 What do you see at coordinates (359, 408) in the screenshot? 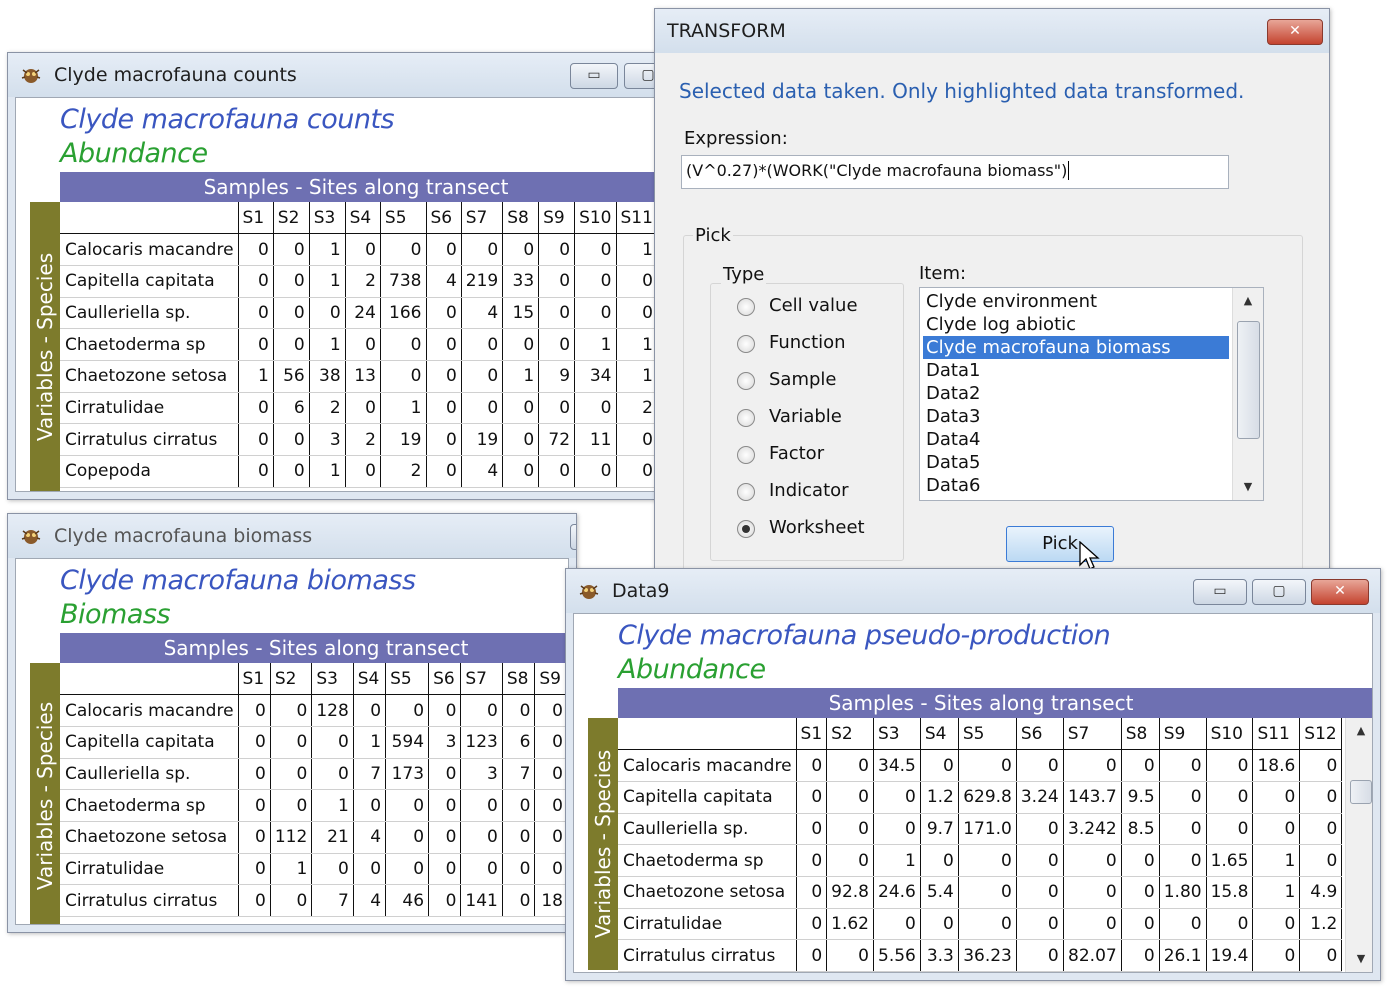
I see `table-row: Cirratulidae 0 6 2 0 1 0 0 0 0 0 2` at bounding box center [359, 408].